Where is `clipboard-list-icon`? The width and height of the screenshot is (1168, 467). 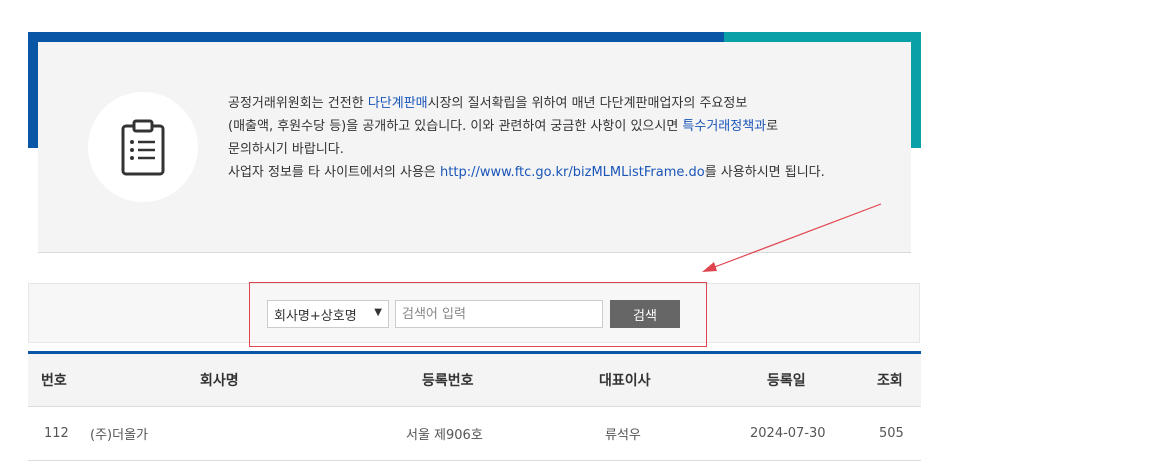
clipboard-list-icon is located at coordinates (143, 147).